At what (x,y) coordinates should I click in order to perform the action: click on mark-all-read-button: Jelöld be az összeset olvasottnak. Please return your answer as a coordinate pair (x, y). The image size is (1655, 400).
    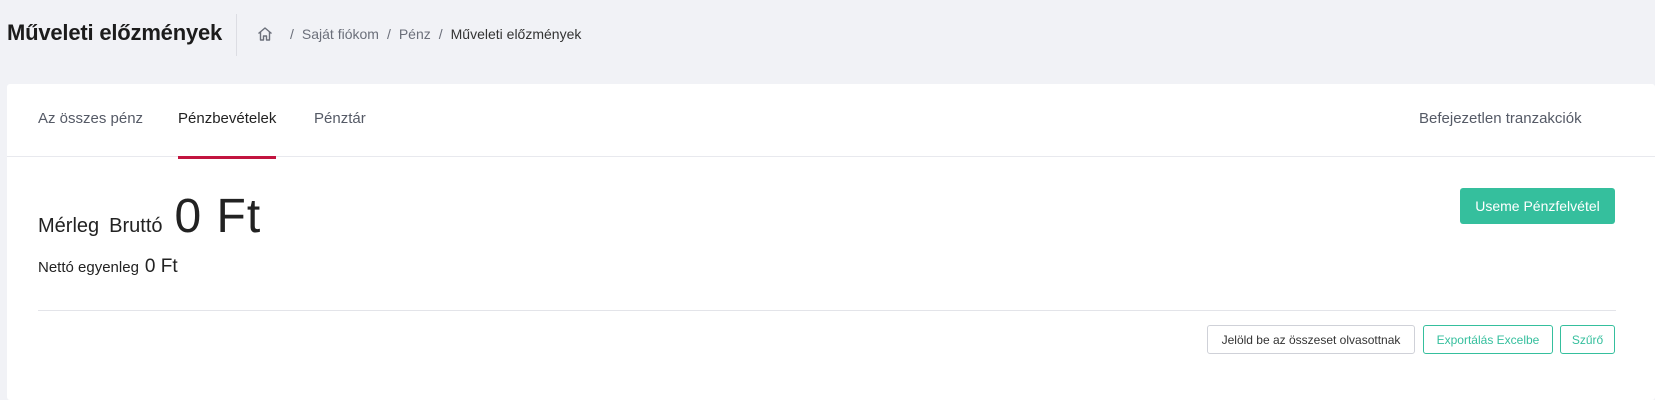
    Looking at the image, I should click on (1311, 339).